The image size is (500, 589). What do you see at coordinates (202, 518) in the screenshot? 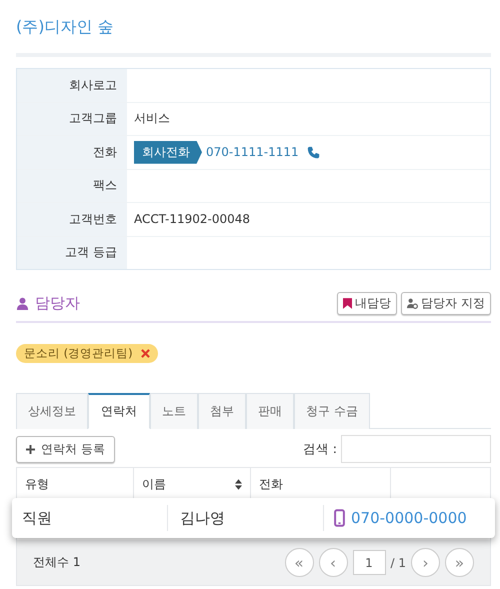
I see `table-cell: 김나영` at bounding box center [202, 518].